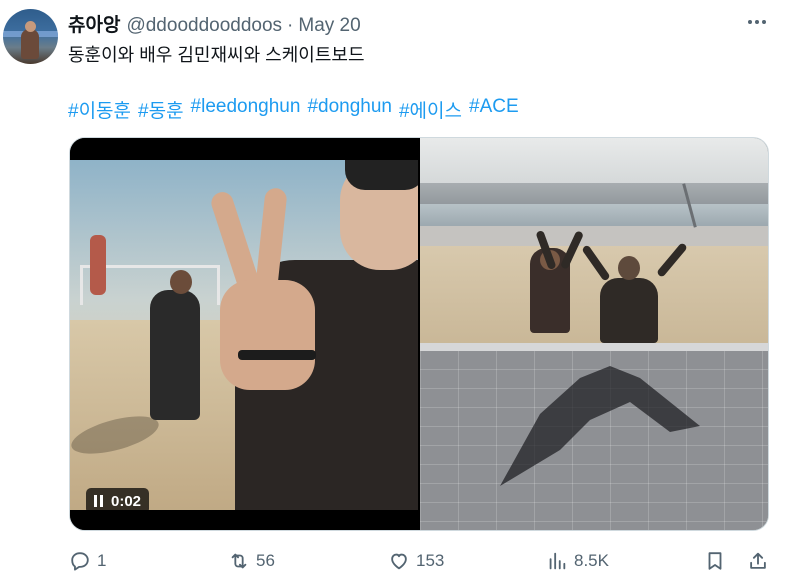 The width and height of the screenshot is (800, 588). What do you see at coordinates (757, 22) in the screenshot?
I see `more-icon` at bounding box center [757, 22].